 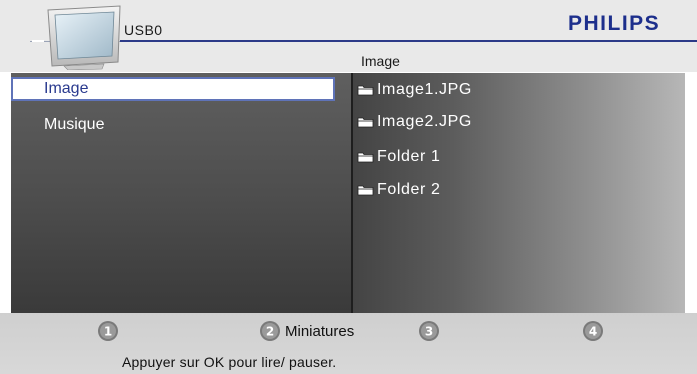 I want to click on tv-icon, so click(x=76, y=37).